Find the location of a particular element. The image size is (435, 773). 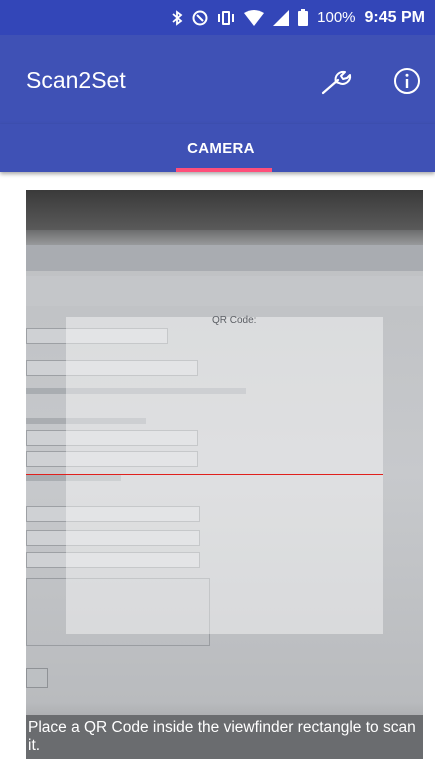

tab-indicator is located at coordinates (224, 170).